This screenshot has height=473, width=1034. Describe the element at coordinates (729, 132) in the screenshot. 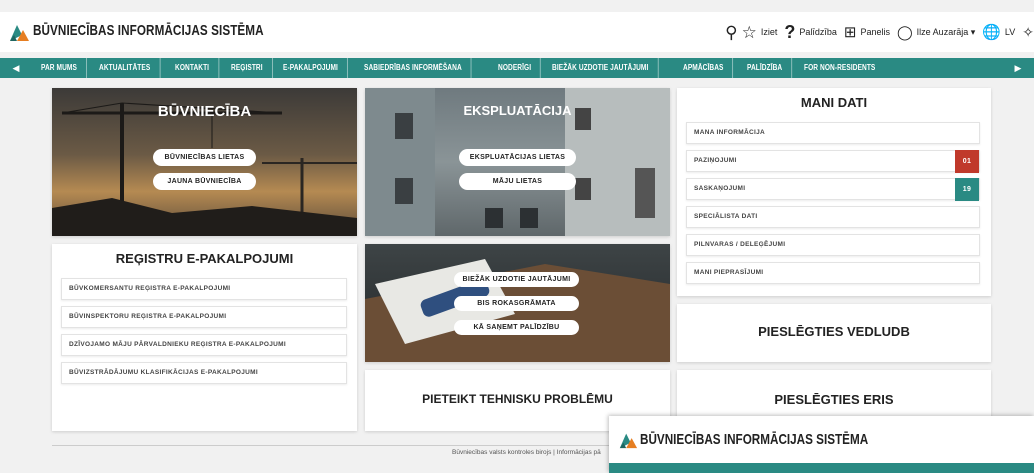

I see `list-item-label: MANA INFORMĀCIJA` at that location.